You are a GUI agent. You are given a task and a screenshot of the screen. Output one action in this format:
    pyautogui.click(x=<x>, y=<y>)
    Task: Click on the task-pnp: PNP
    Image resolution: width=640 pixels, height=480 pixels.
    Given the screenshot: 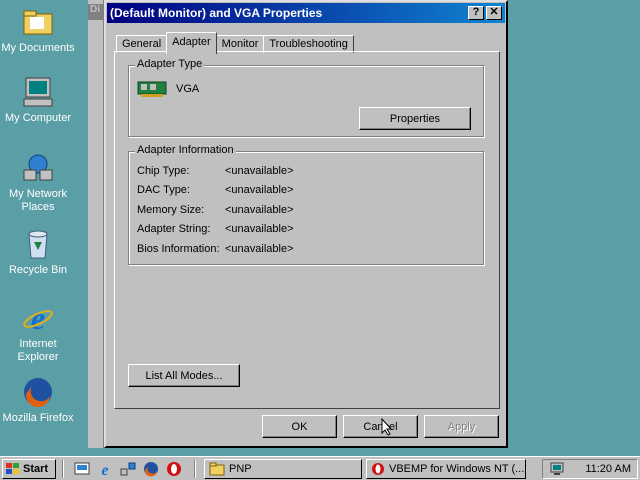 What is the action you would take?
    pyautogui.click(x=283, y=469)
    